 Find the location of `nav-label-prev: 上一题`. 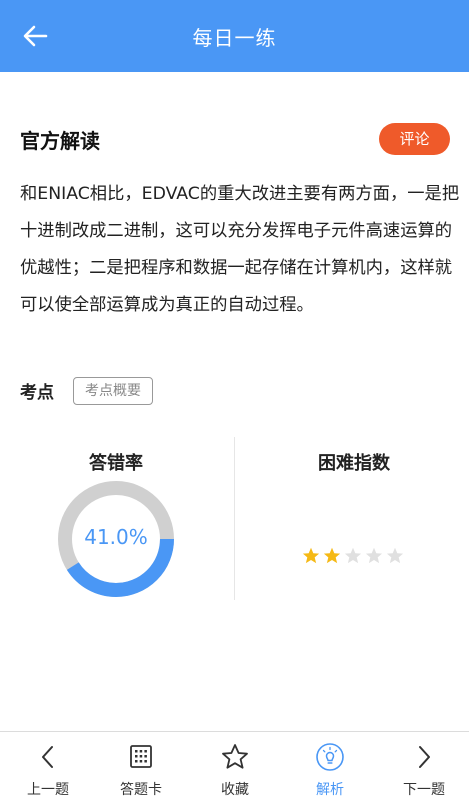

nav-label-prev: 上一题 is located at coordinates (48, 790).